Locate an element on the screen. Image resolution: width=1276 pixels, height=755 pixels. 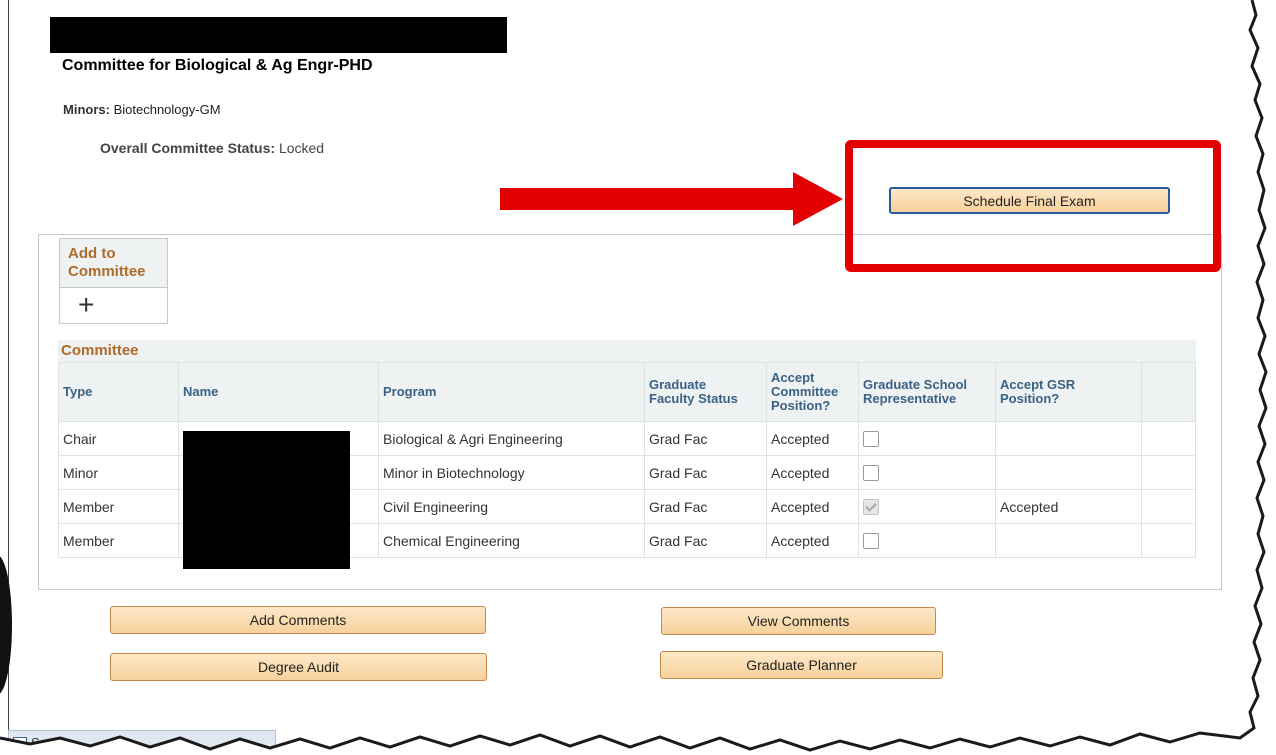
page-title: Committee for Biological & Ag Engr-PHD is located at coordinates (217, 65).